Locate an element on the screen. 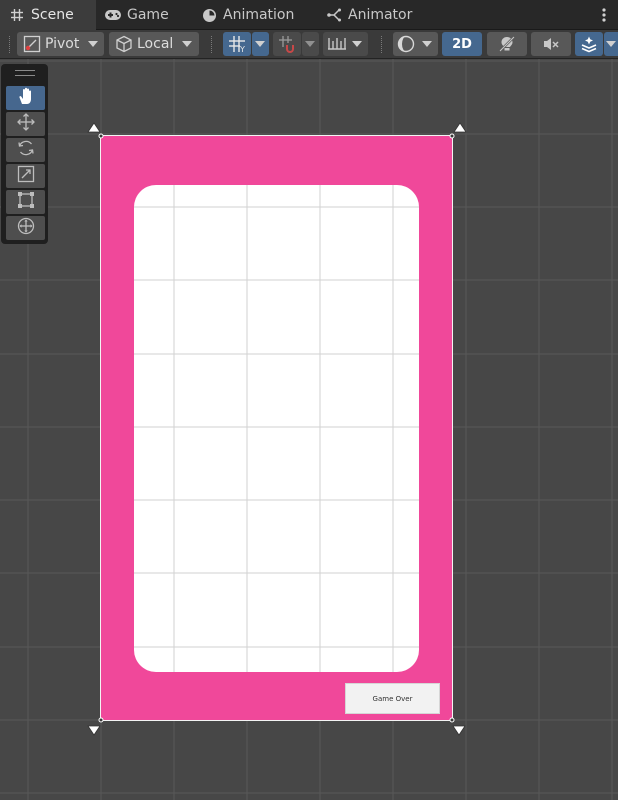 The width and height of the screenshot is (618, 800). scale-icon is located at coordinates (26, 176).